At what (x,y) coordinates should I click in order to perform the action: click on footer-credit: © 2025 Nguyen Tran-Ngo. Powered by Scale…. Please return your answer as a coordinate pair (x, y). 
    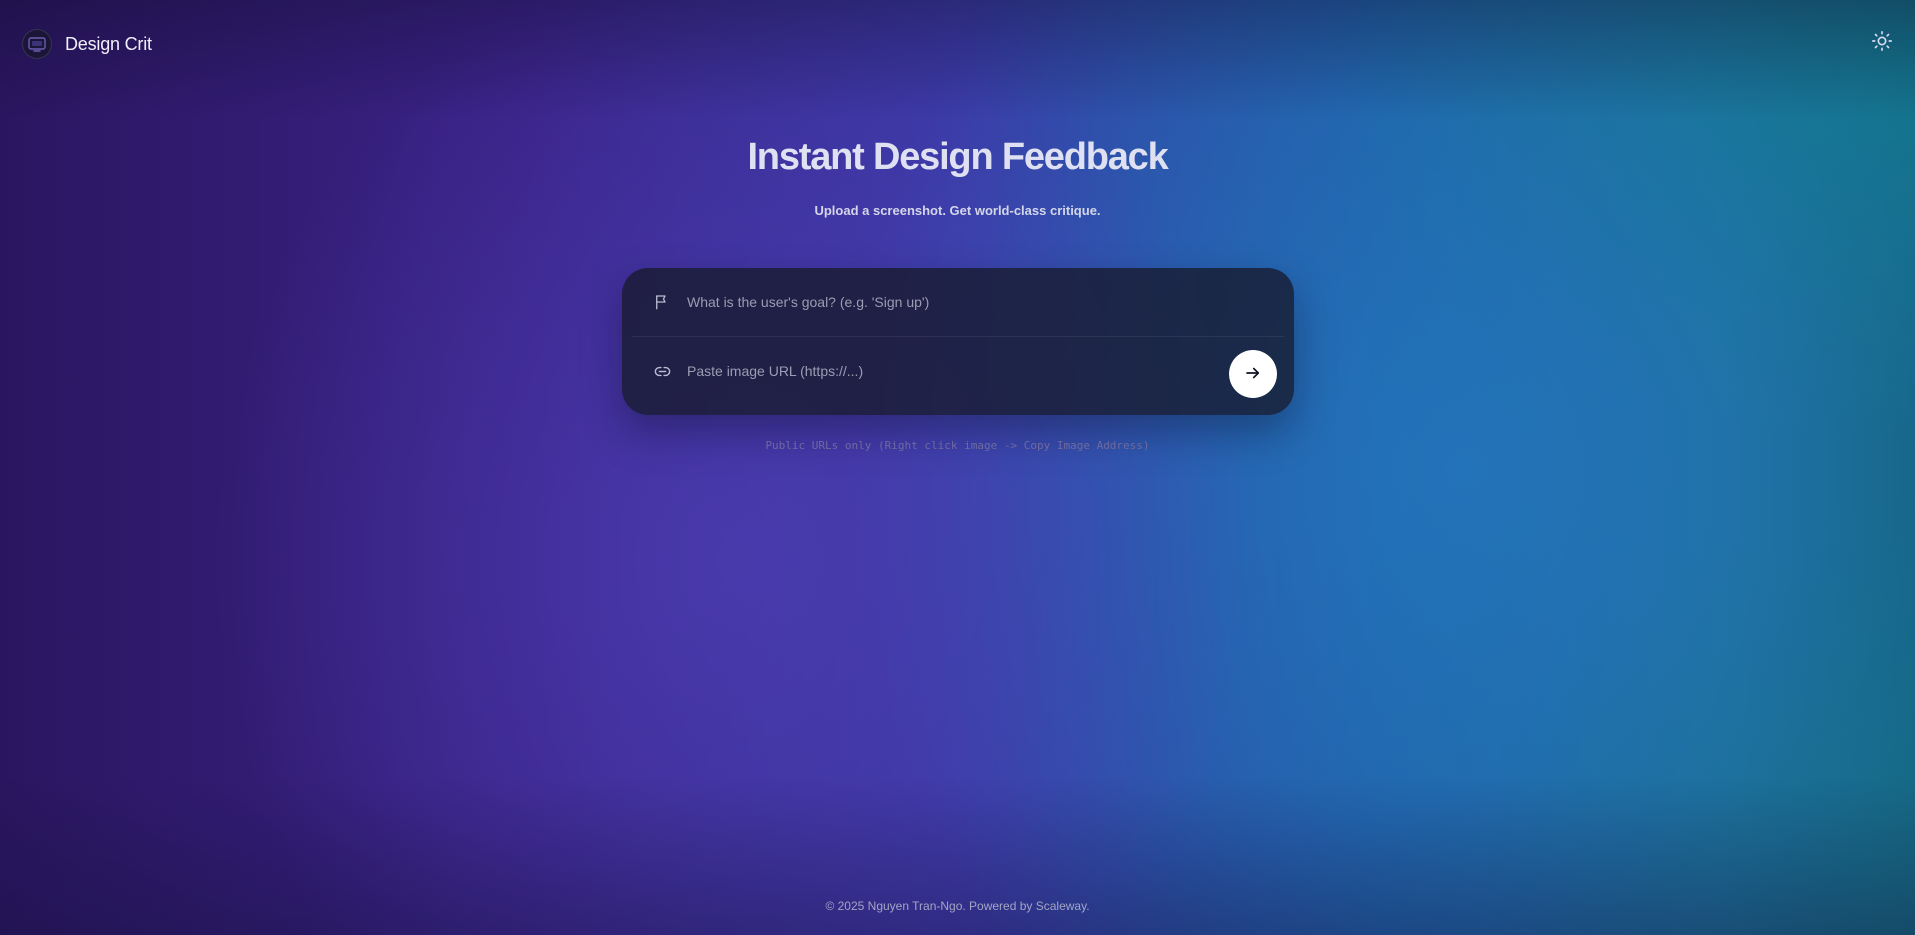
    Looking at the image, I should click on (957, 906).